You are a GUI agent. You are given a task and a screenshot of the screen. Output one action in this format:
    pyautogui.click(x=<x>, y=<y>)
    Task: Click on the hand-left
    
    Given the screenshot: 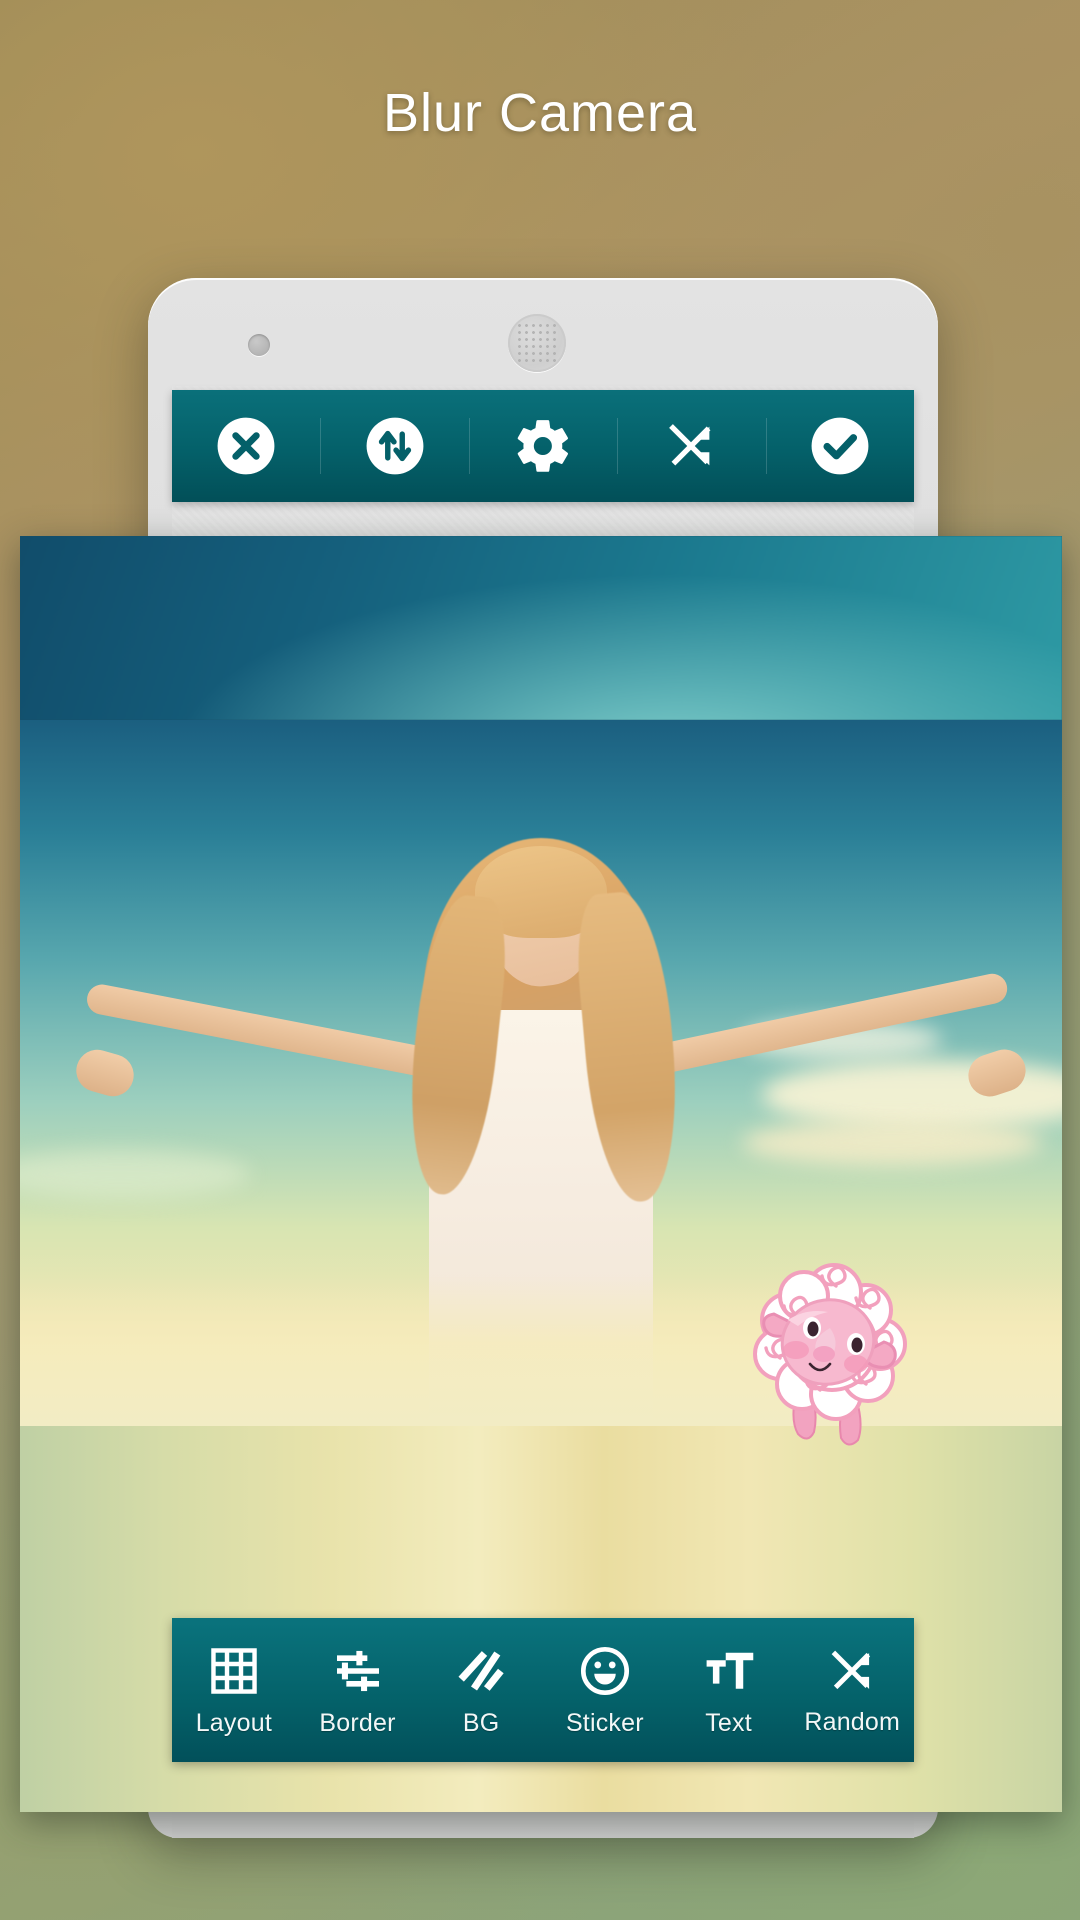 What is the action you would take?
    pyautogui.click(x=105, y=1073)
    